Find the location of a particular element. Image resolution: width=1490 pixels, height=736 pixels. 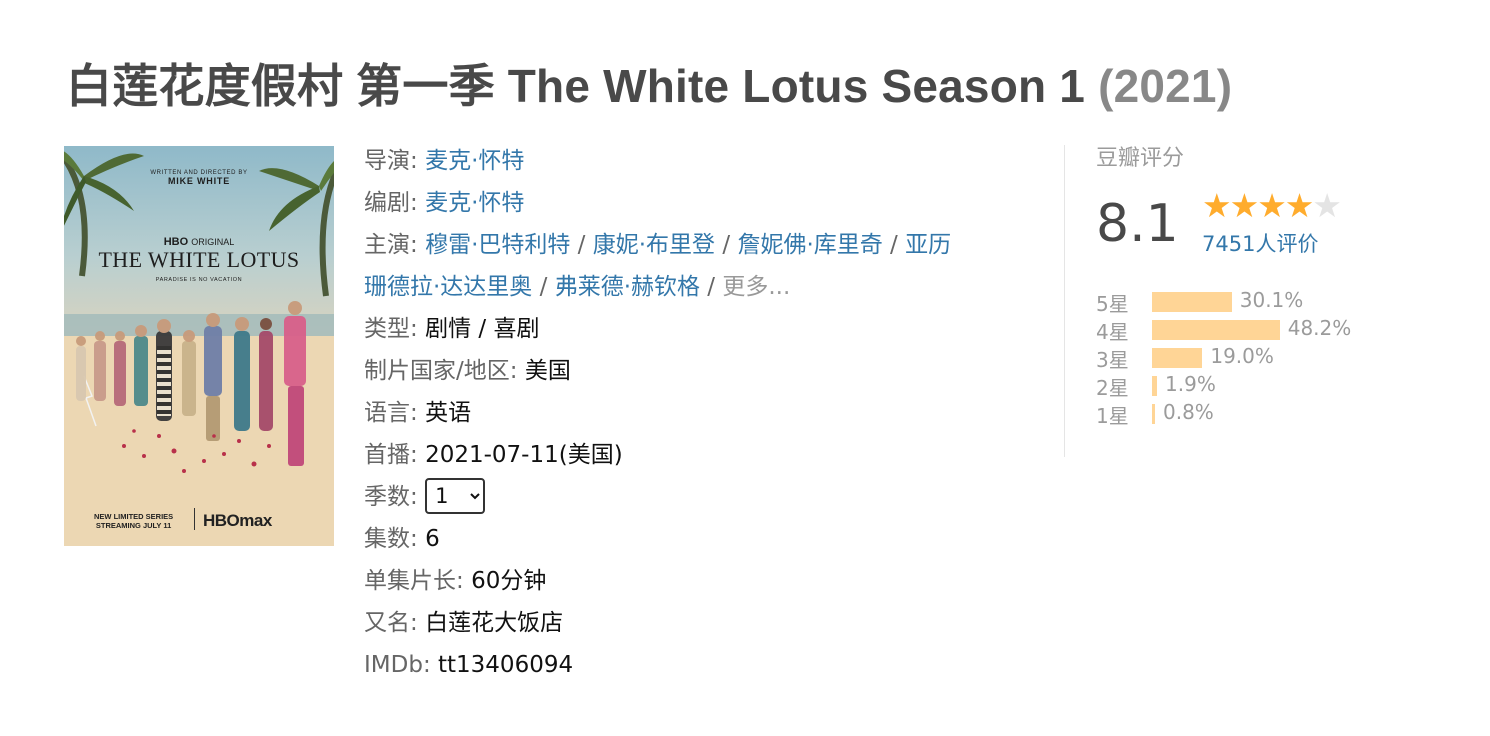

rating-row-percent: 48.2% is located at coordinates (1319, 328).